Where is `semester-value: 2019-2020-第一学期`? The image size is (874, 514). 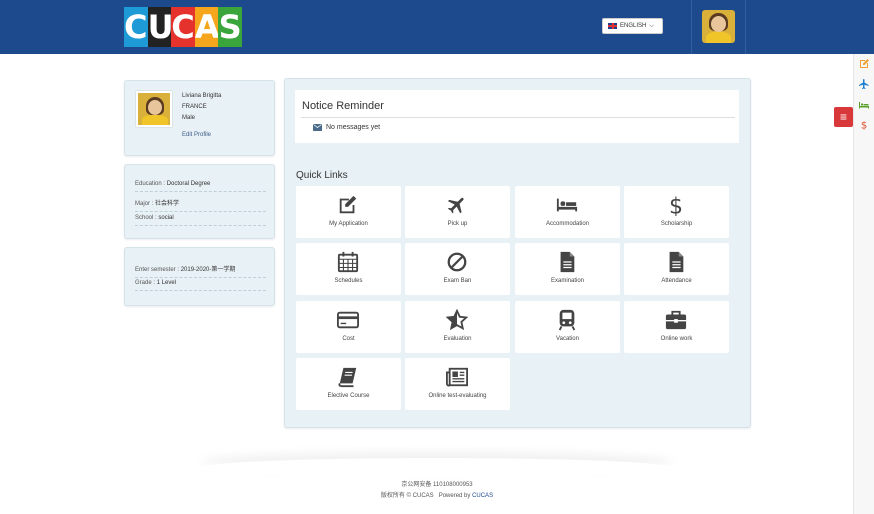 semester-value: 2019-2020-第一学期 is located at coordinates (208, 270).